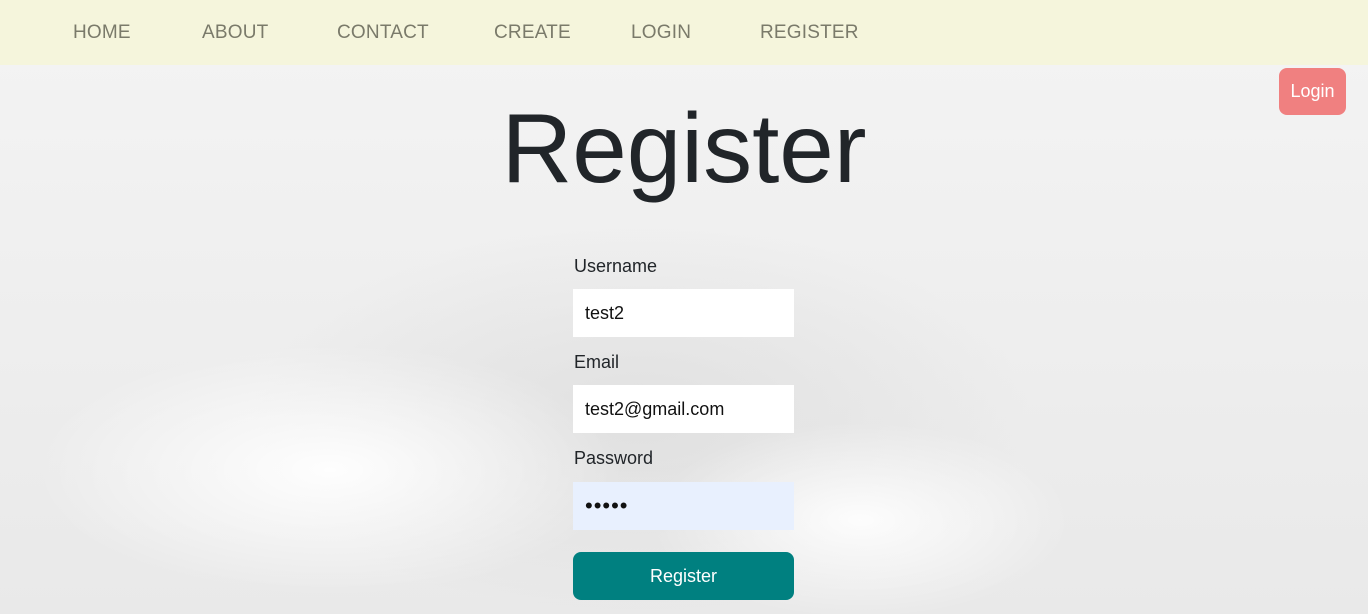 This screenshot has width=1368, height=614. What do you see at coordinates (235, 33) in the screenshot?
I see `nav-link-about: ABOUT` at bounding box center [235, 33].